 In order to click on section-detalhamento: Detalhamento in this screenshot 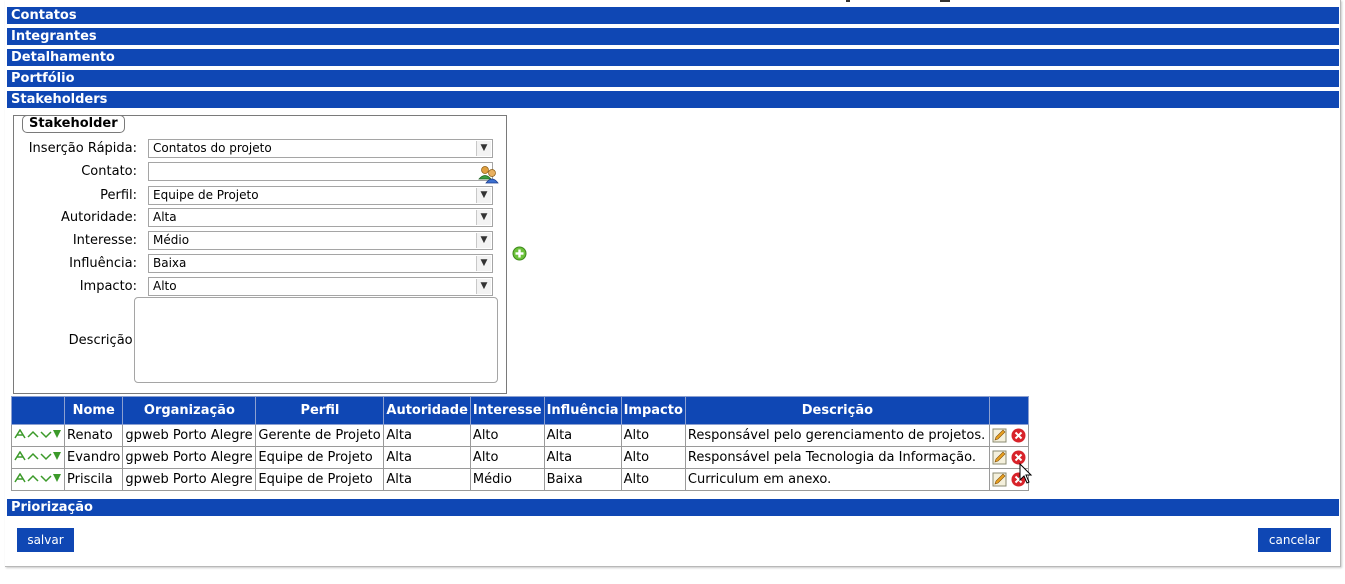, I will do `click(673, 57)`.